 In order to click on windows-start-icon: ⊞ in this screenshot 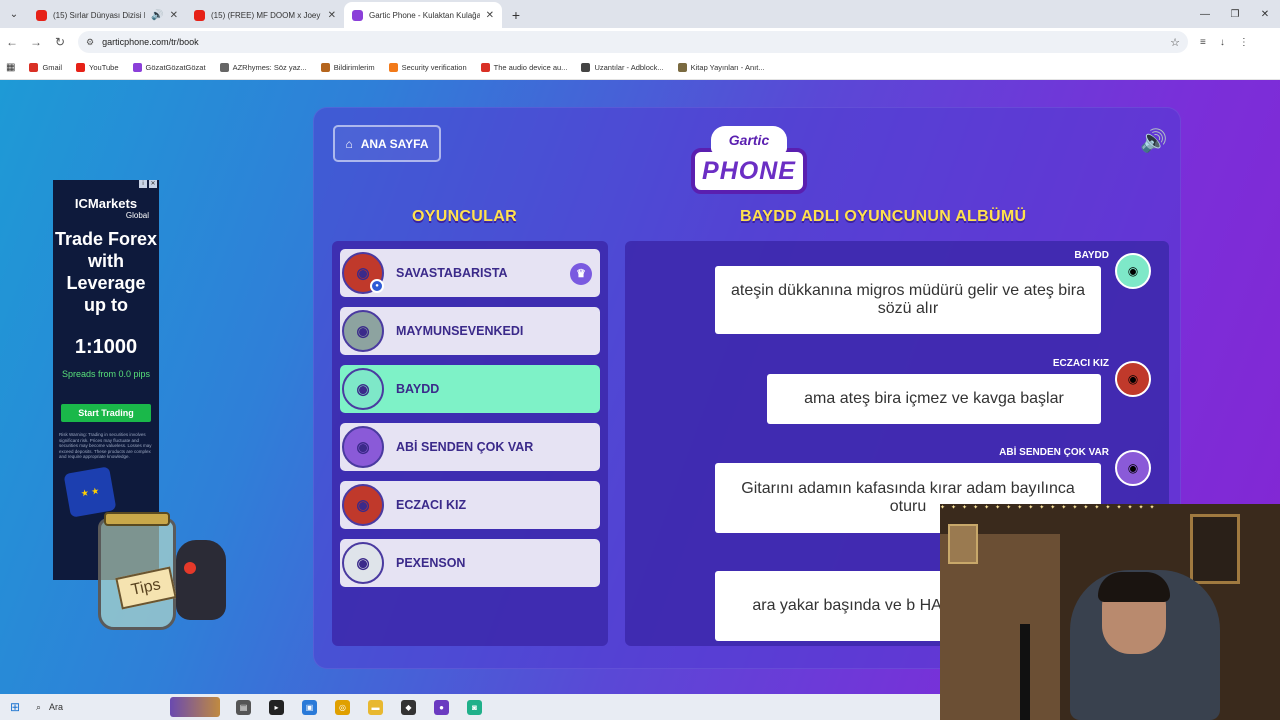, I will do `click(15, 707)`.